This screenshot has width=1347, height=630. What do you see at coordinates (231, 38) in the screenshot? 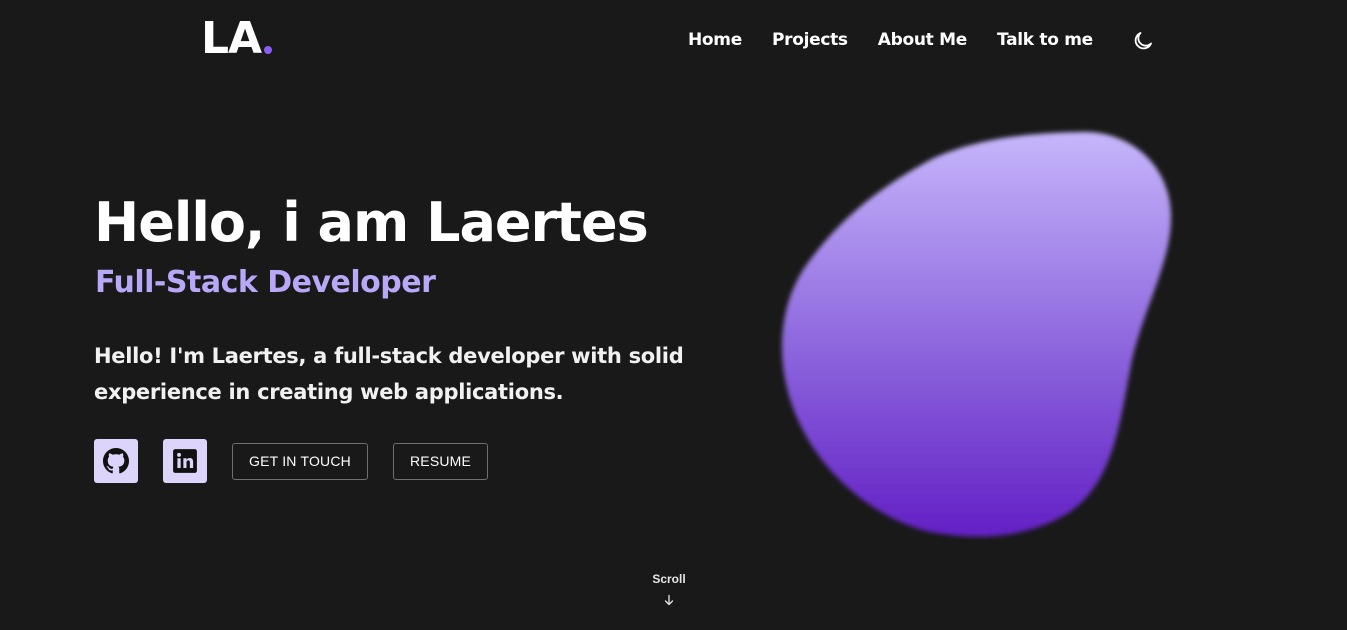
I see `logo-text: LA` at bounding box center [231, 38].